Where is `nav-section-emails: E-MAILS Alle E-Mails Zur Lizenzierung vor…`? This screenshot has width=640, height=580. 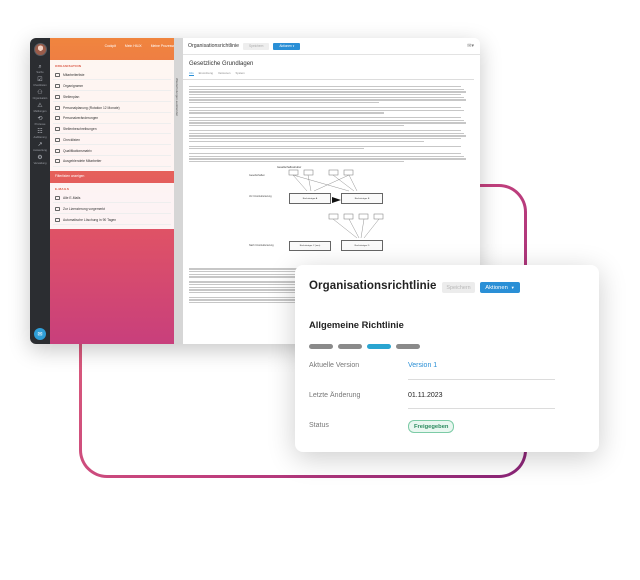 nav-section-emails: E-MAILS Alle E-Mails Zur Lizenzierung vor… is located at coordinates (112, 206).